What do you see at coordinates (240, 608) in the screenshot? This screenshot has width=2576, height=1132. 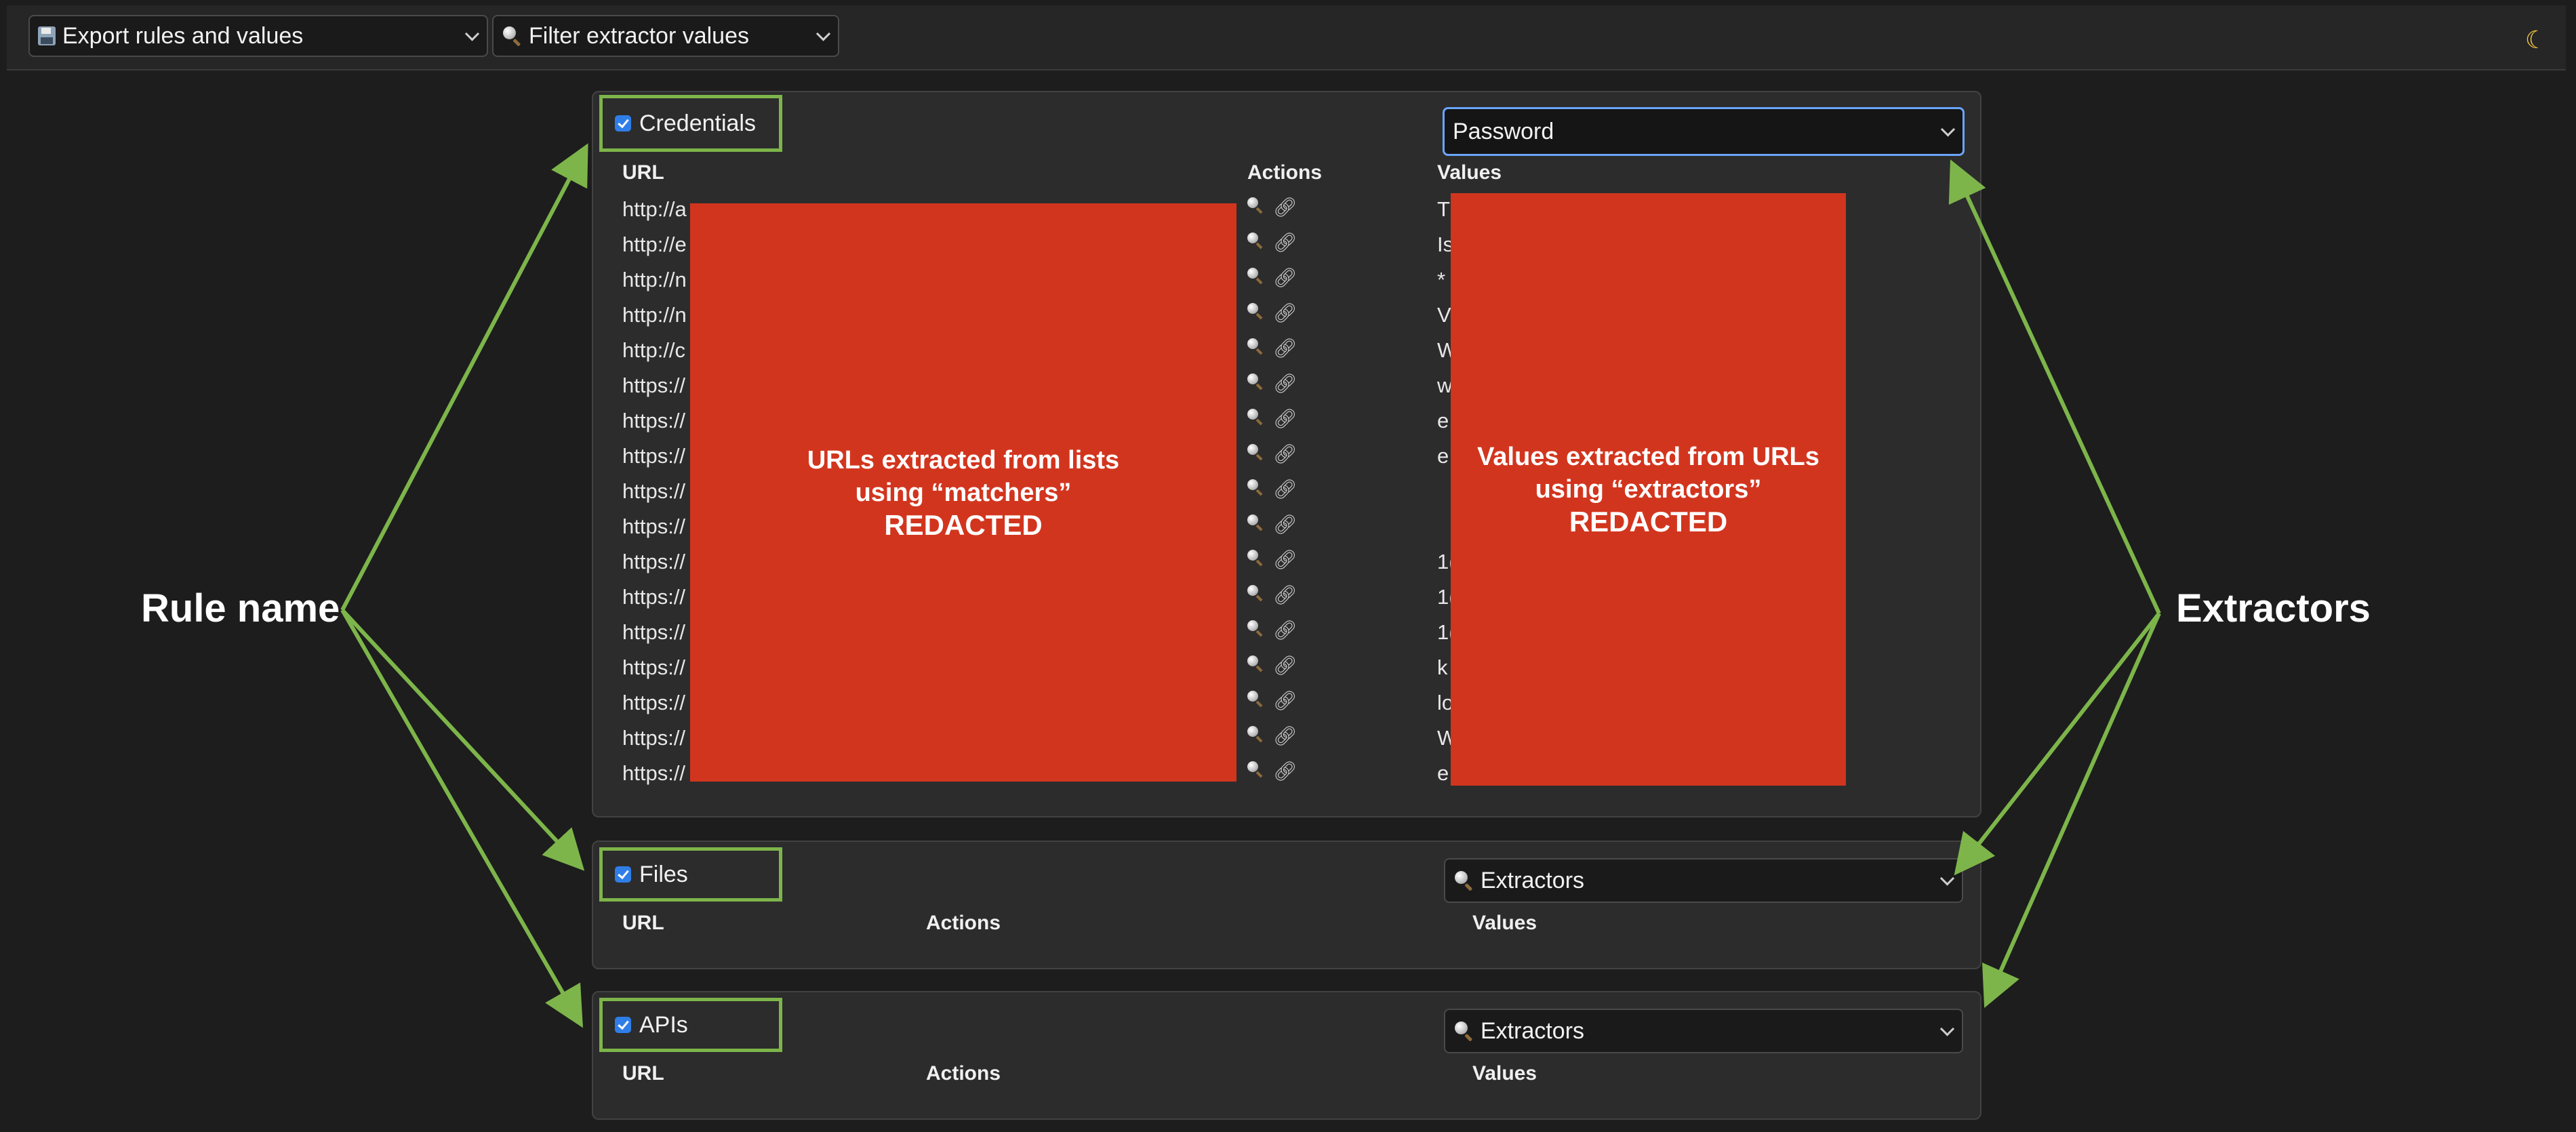 I see `callout-rule-name: Rule name` at bounding box center [240, 608].